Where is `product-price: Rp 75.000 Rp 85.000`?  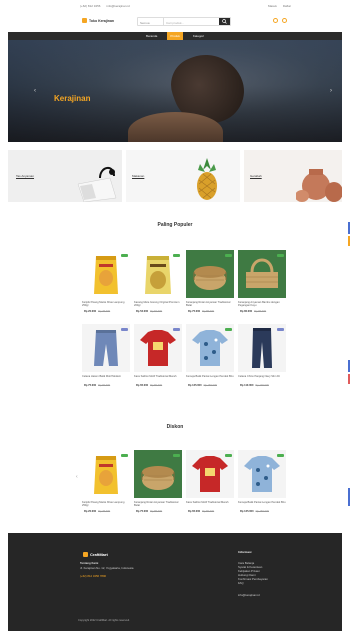 product-price: Rp 75.000 Rp 85.000 is located at coordinates (158, 511).